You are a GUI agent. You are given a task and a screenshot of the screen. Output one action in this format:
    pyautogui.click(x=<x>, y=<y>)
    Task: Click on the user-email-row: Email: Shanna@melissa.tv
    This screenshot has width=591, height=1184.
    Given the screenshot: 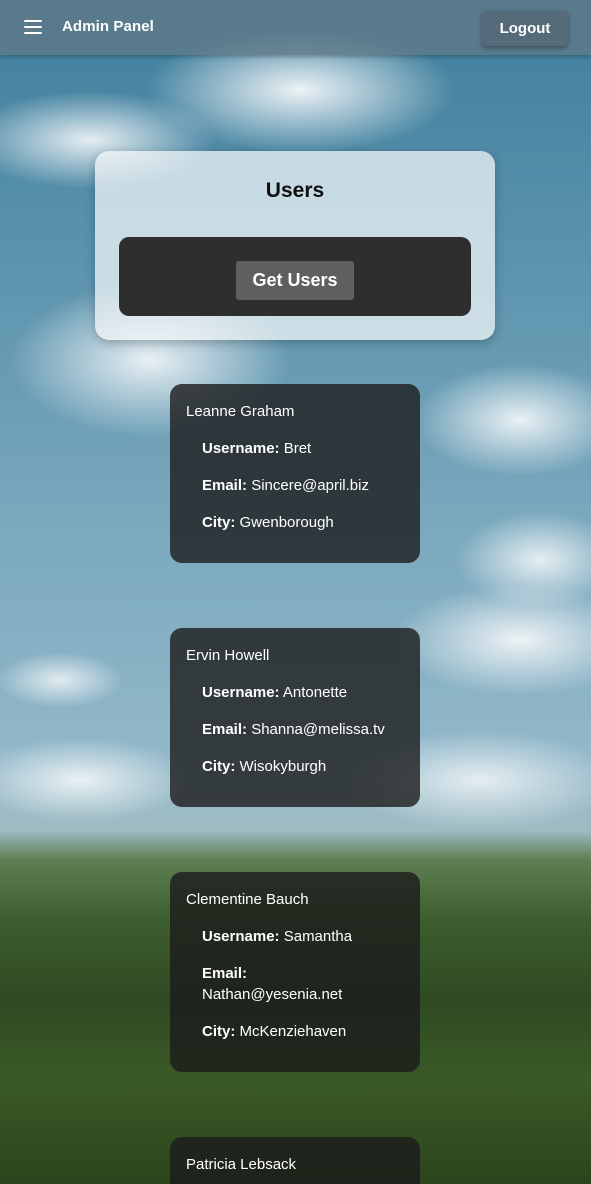 What is the action you would take?
    pyautogui.click(x=302, y=729)
    